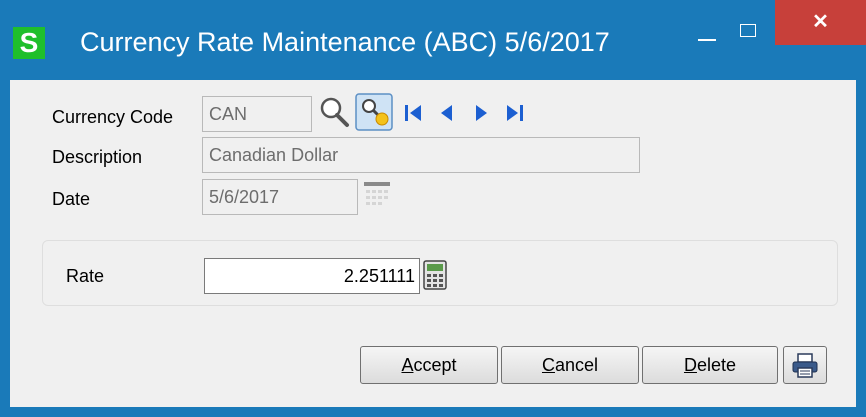  I want to click on calculator-icon, so click(435, 275).